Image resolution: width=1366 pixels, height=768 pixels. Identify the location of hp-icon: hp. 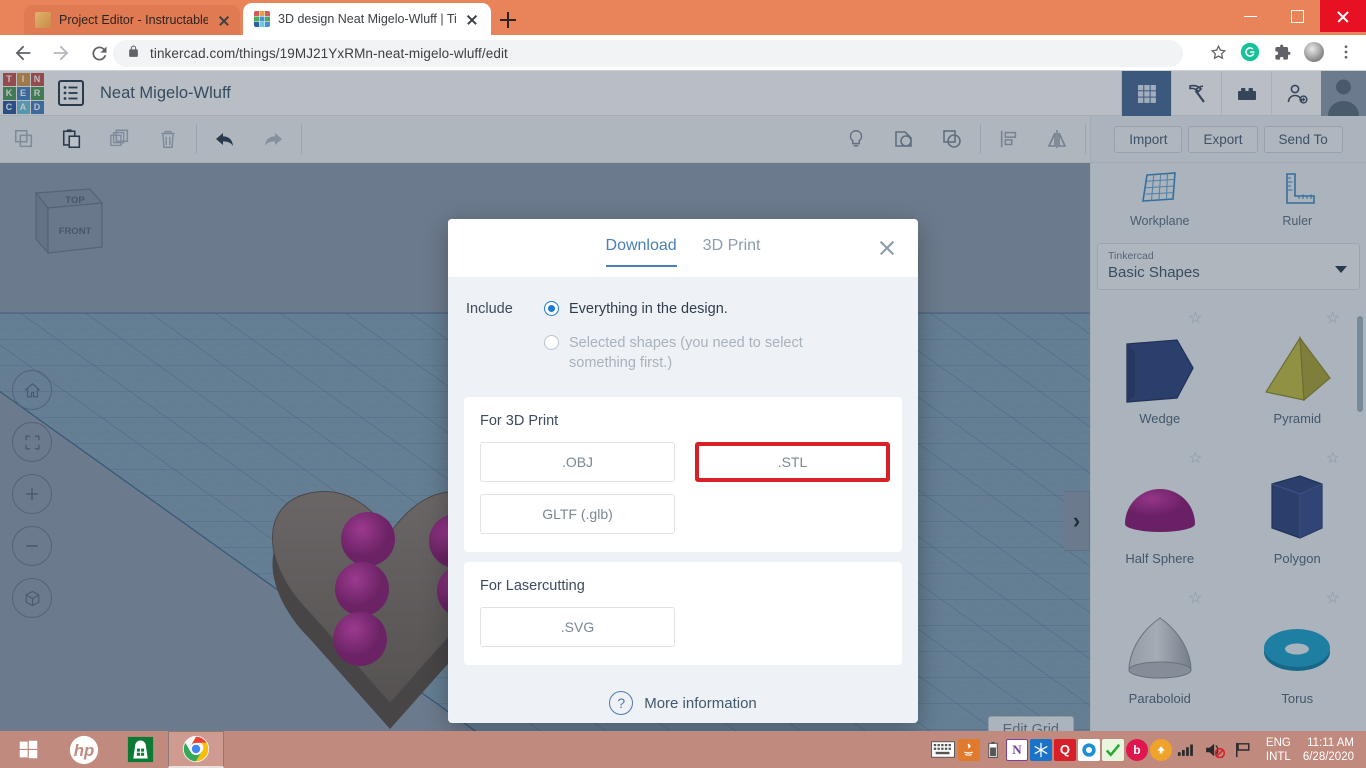
(84, 749).